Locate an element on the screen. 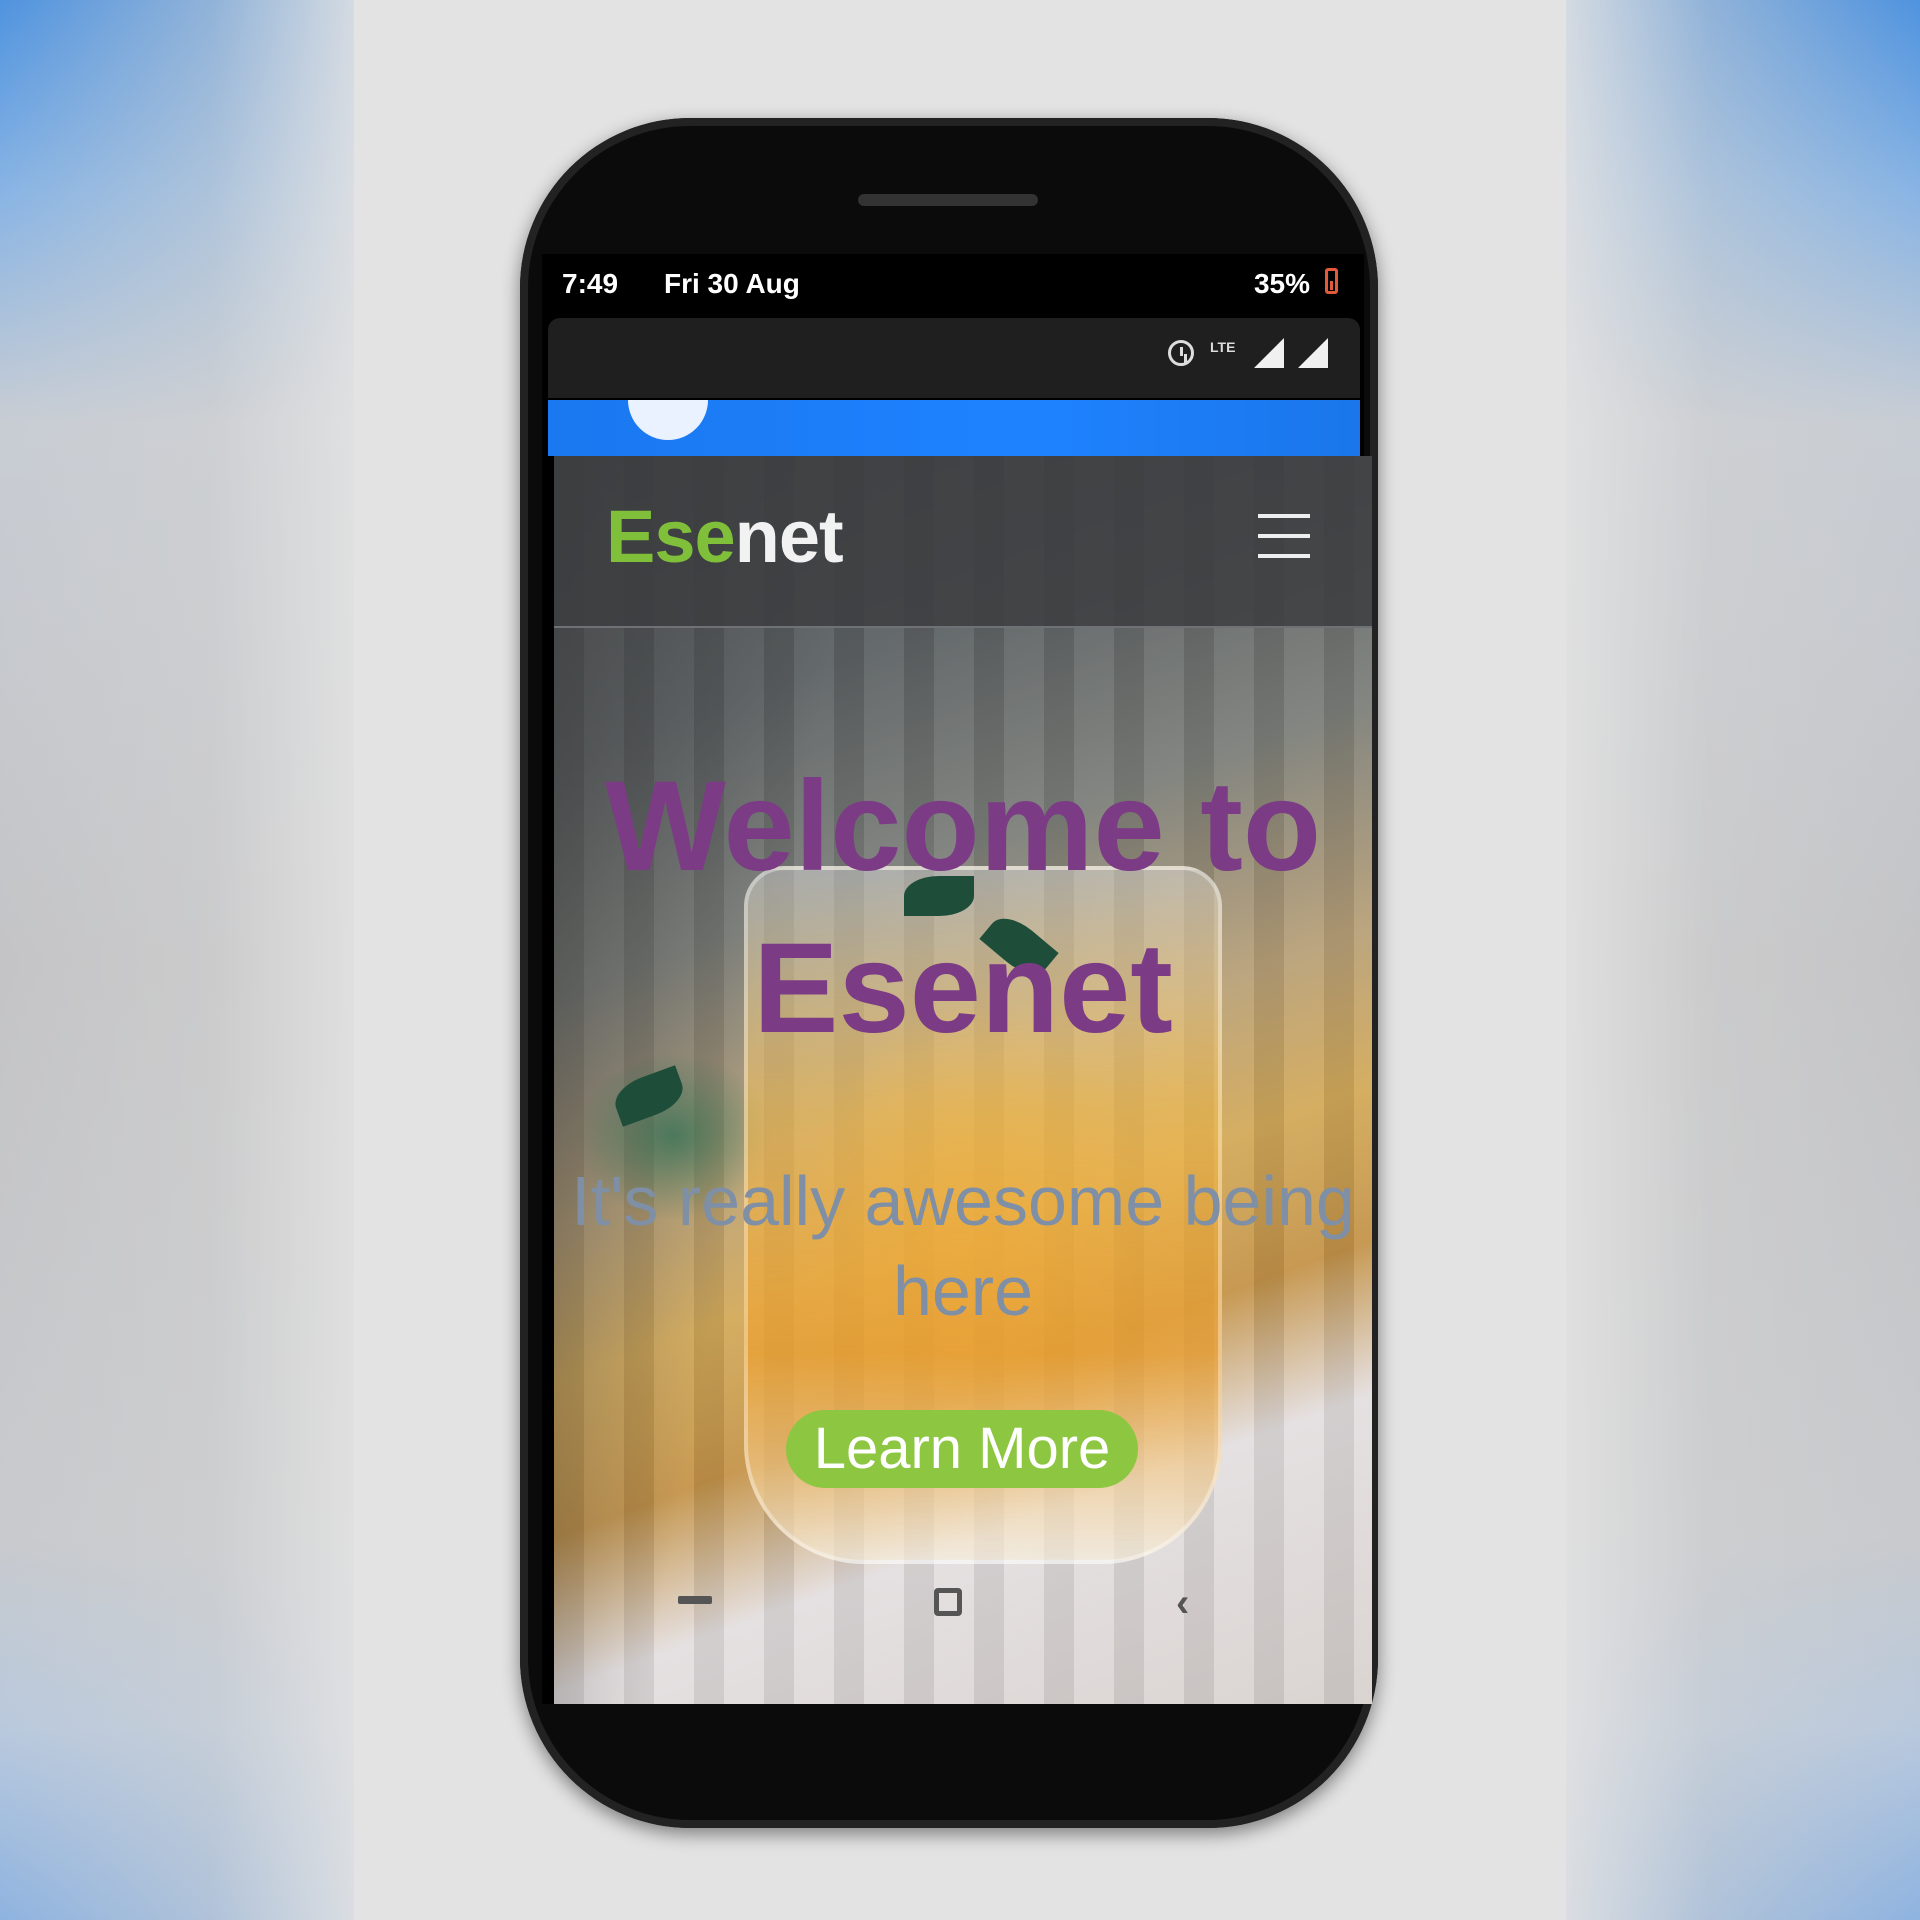 Image resolution: width=1920 pixels, height=1920 pixels. browser-app-bar is located at coordinates (954, 428).